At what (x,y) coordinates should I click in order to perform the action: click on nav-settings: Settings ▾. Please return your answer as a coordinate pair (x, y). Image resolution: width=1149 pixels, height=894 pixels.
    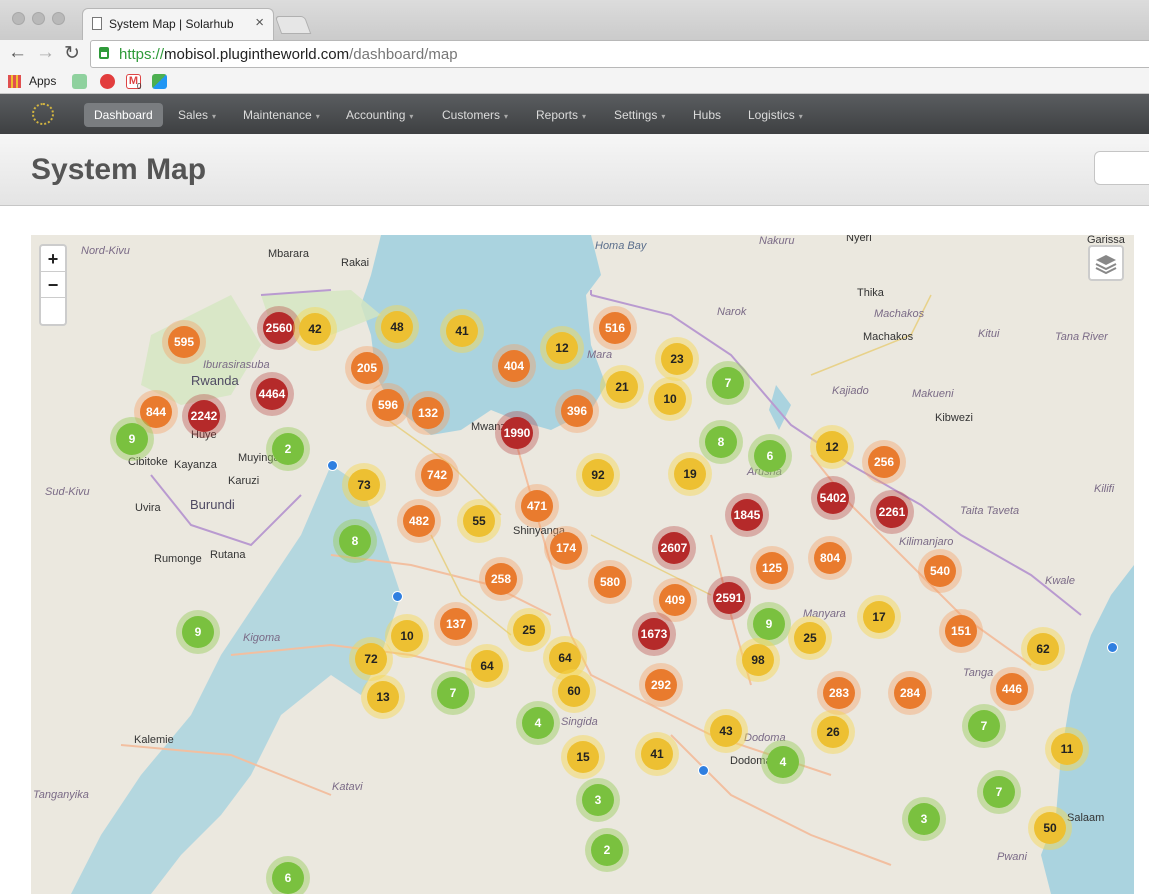
    Looking at the image, I should click on (639, 115).